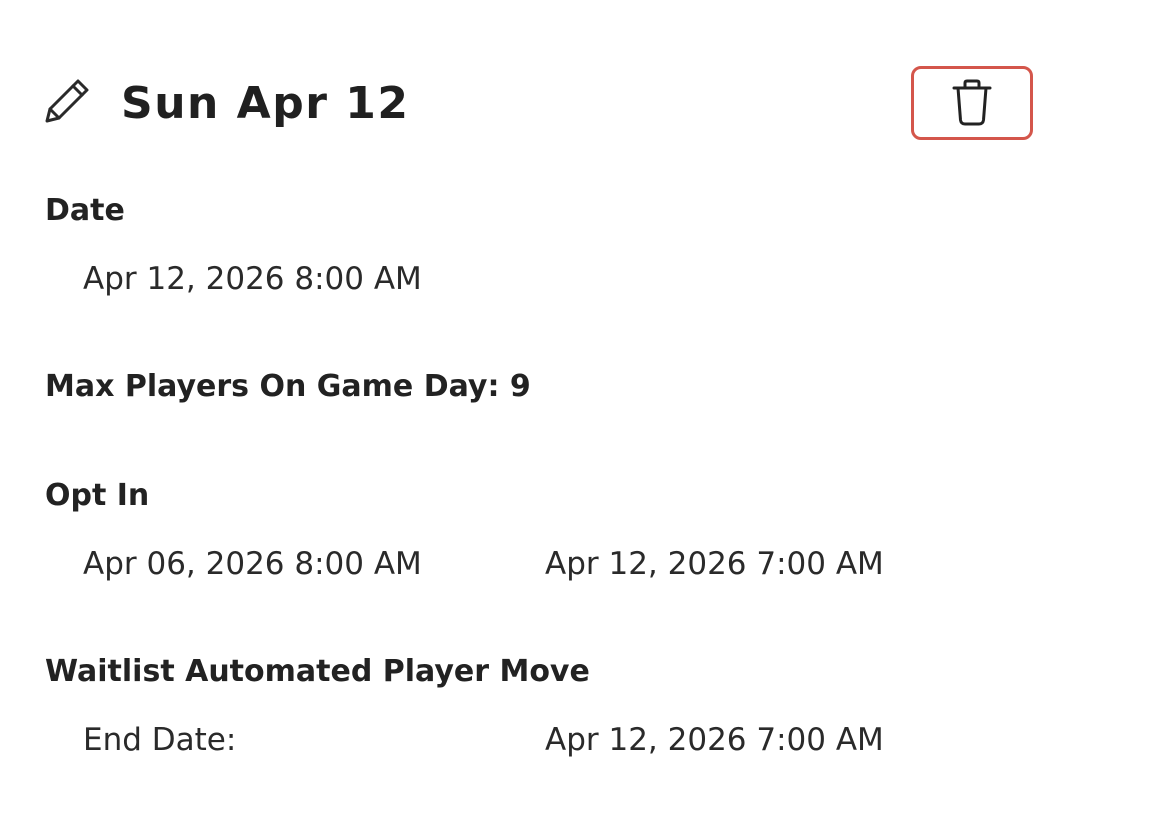 The width and height of the screenshot is (1168, 831). I want to click on delete-button, so click(972, 103).